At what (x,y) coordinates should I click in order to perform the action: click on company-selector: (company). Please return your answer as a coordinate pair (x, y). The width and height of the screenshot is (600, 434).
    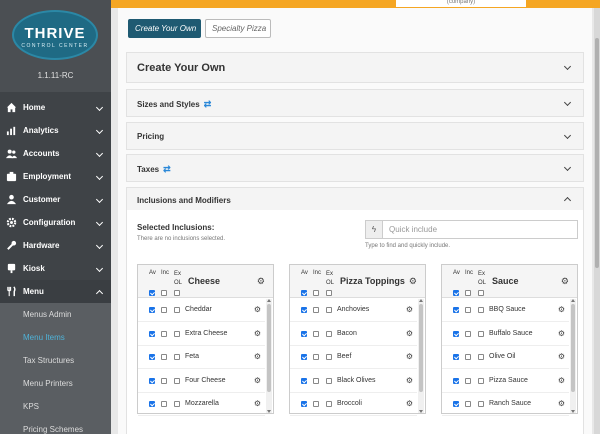
    Looking at the image, I should click on (461, 3).